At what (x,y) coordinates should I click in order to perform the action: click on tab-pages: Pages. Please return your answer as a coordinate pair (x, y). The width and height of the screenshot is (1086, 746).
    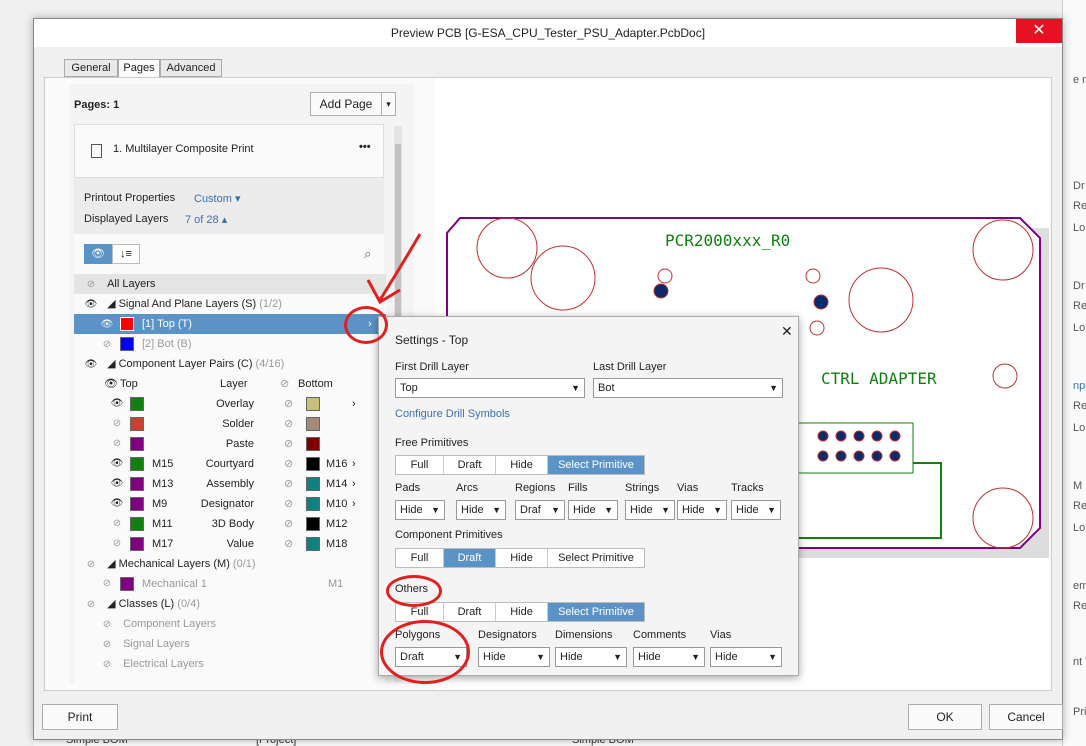
    Looking at the image, I should click on (139, 68).